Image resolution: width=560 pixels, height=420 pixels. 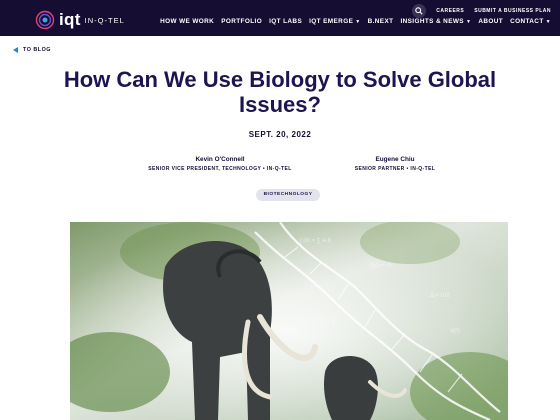 I want to click on nav-insights-news: INSIGHTS & NEWS ▼, so click(x=435, y=21).